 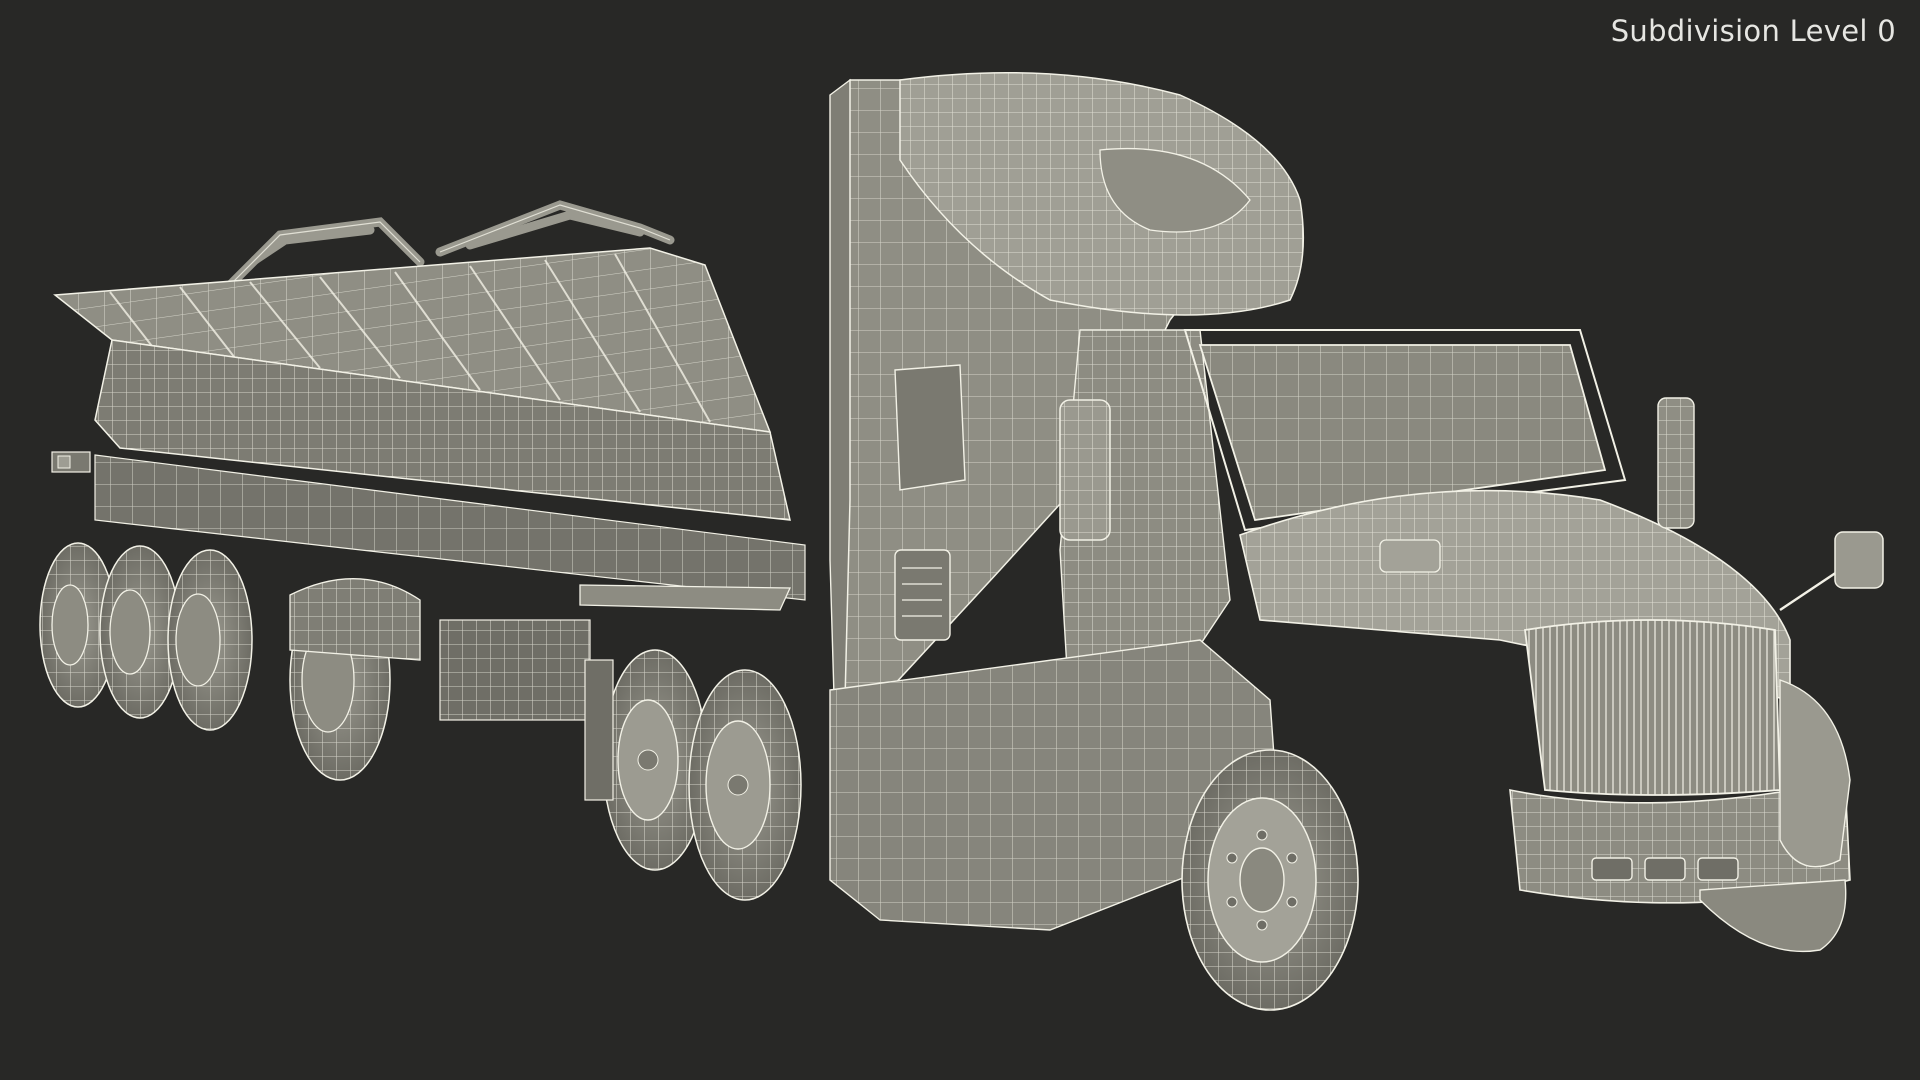 I want to click on subdivision-level-label: Subdivision Level 0, so click(x=1753, y=31).